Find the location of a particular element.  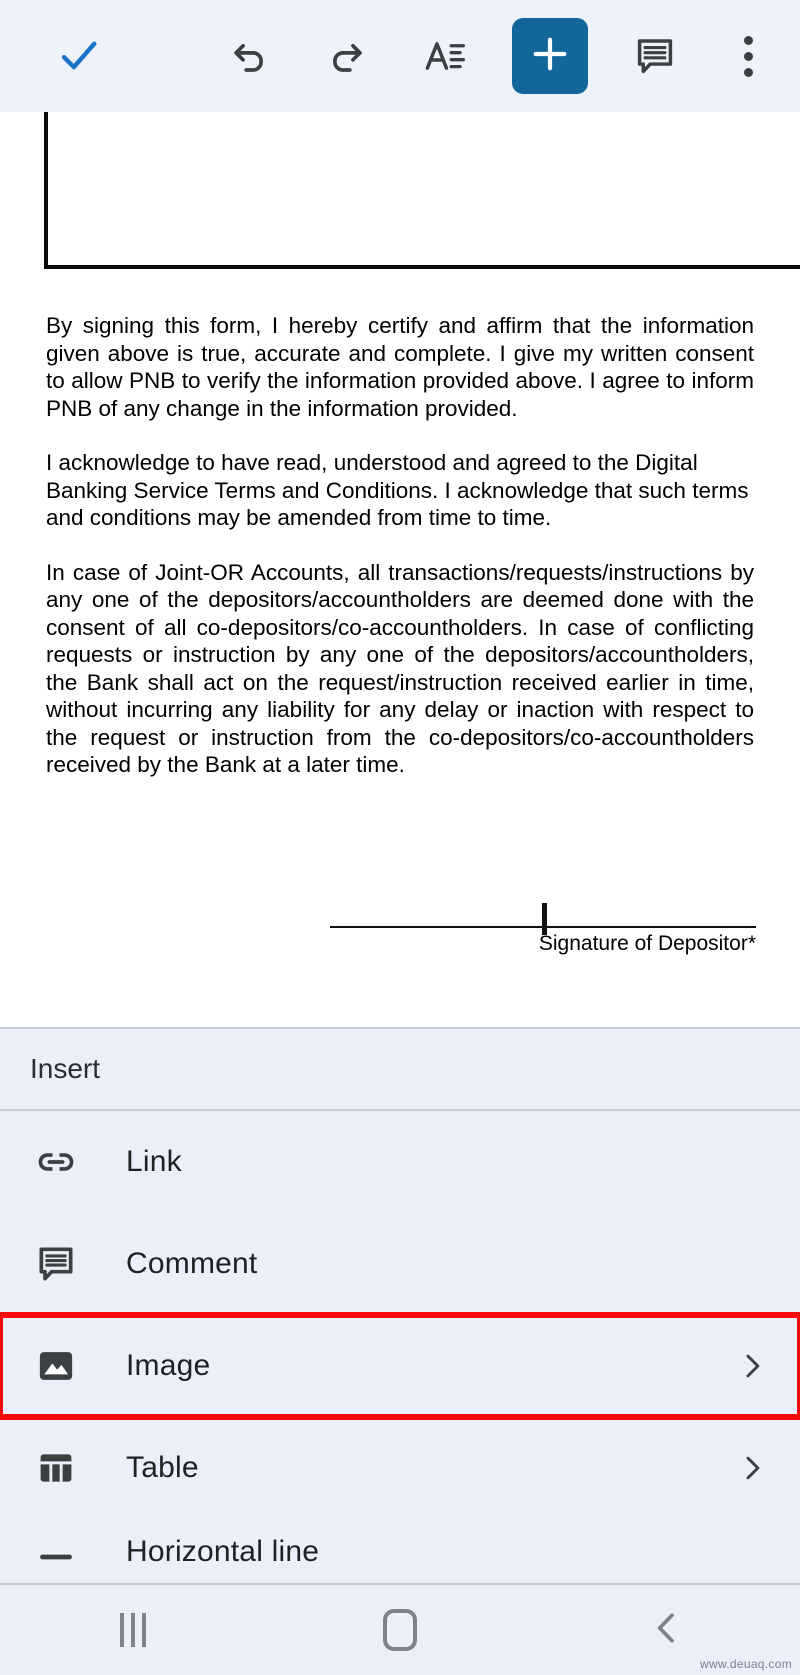

partial-table-cell-top is located at coordinates (422, 190).